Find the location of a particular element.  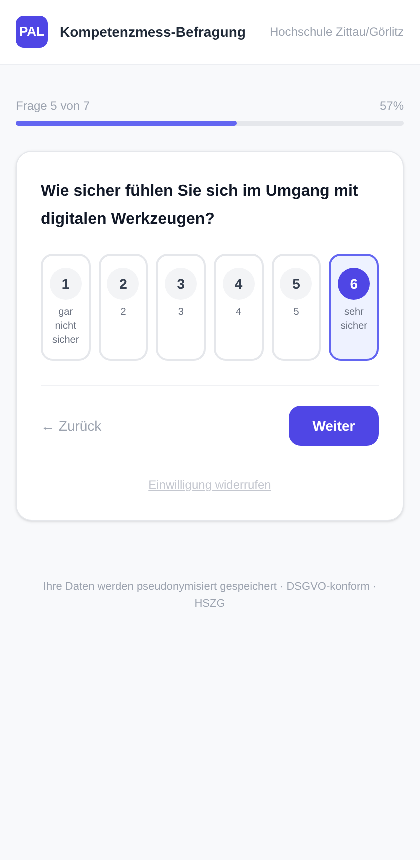

question-text: Wie sicher fühlen Sie sich im Umgang mit digitalen Werkzeugen? is located at coordinates (200, 206).